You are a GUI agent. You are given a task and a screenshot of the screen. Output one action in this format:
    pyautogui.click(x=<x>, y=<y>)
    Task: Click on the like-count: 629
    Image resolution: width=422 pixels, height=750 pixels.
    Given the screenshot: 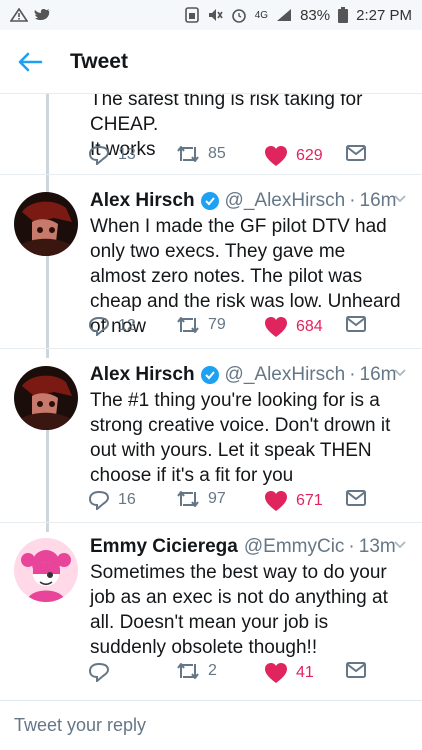 What is the action you would take?
    pyautogui.click(x=309, y=155)
    